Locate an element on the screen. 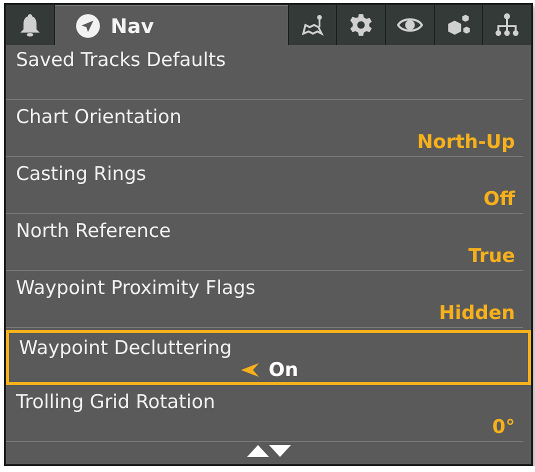 Image resolution: width=535 pixels, height=472 pixels. menu-item: Waypoint Proximity Flags Hidden is located at coordinates (264, 300).